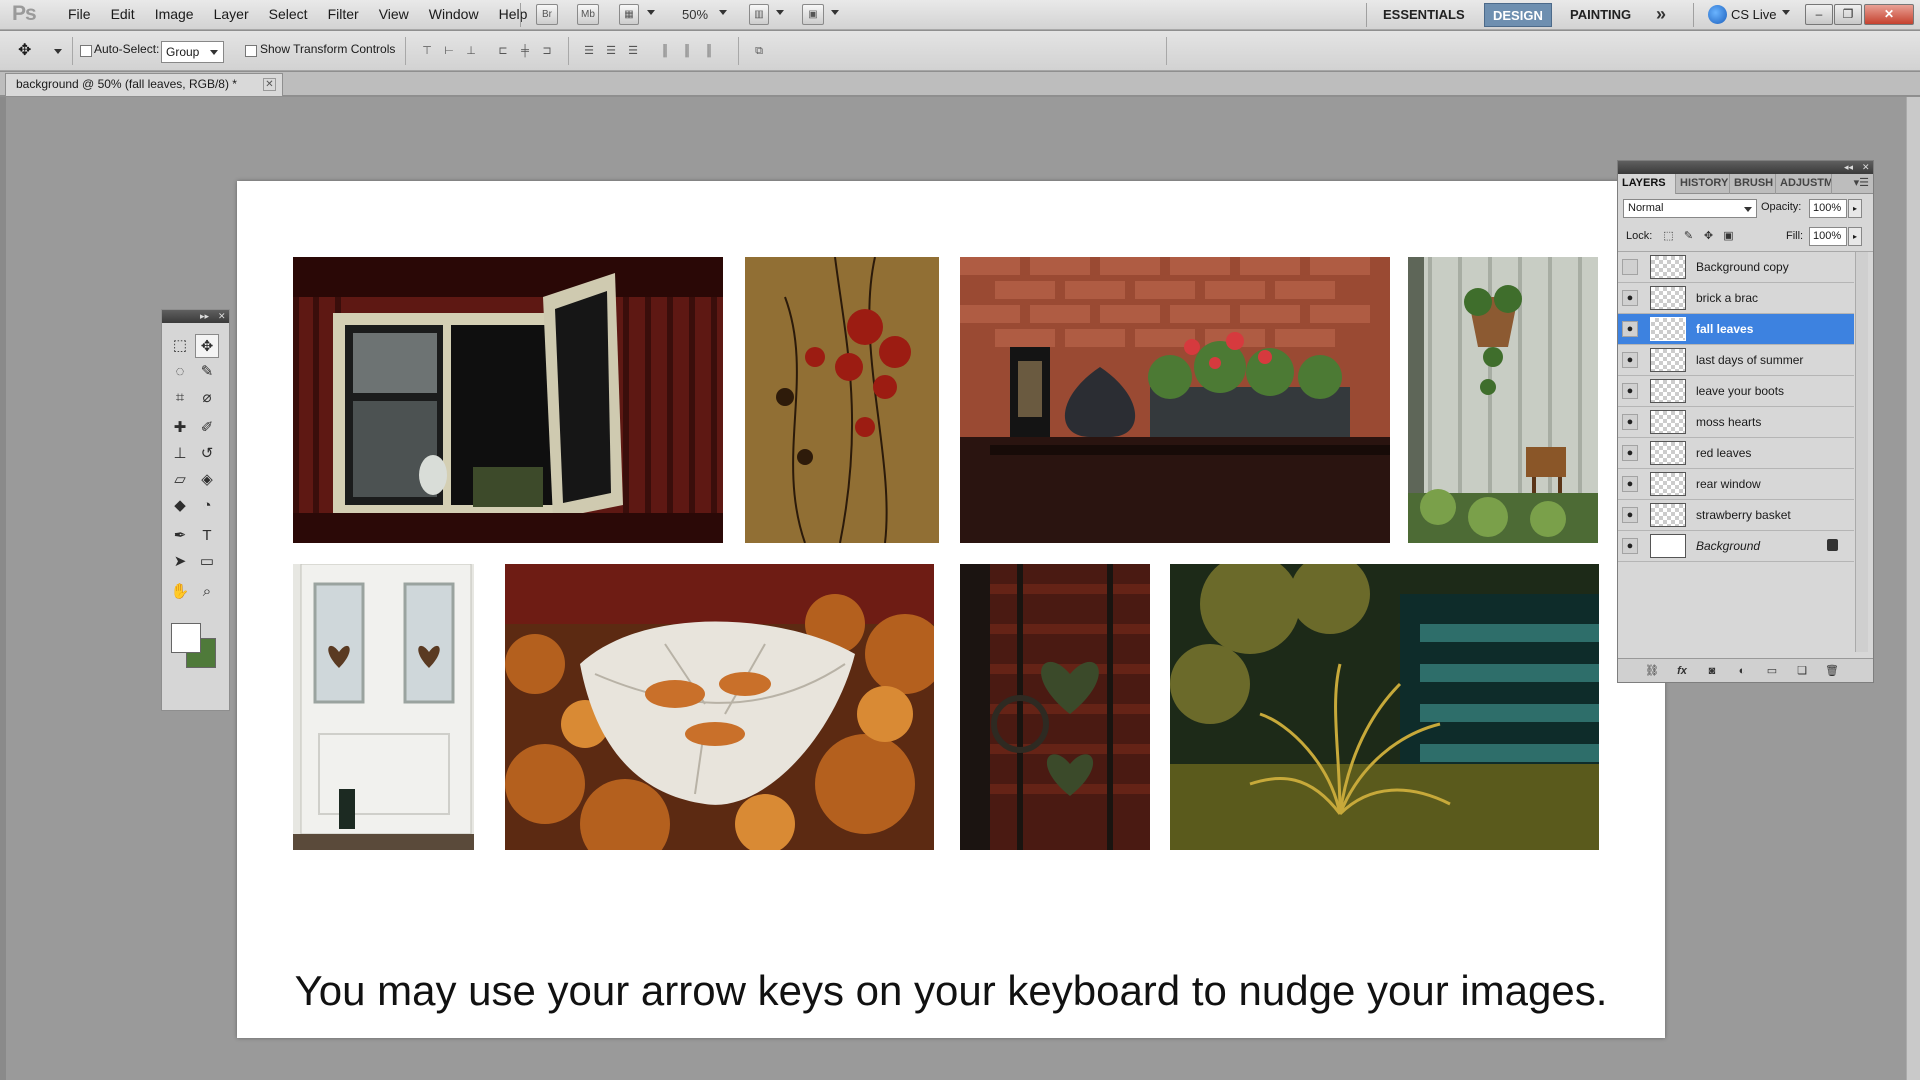 Image resolution: width=1920 pixels, height=1080 pixels. What do you see at coordinates (1753, 184) in the screenshot?
I see `tab-brush: BRUSH` at bounding box center [1753, 184].